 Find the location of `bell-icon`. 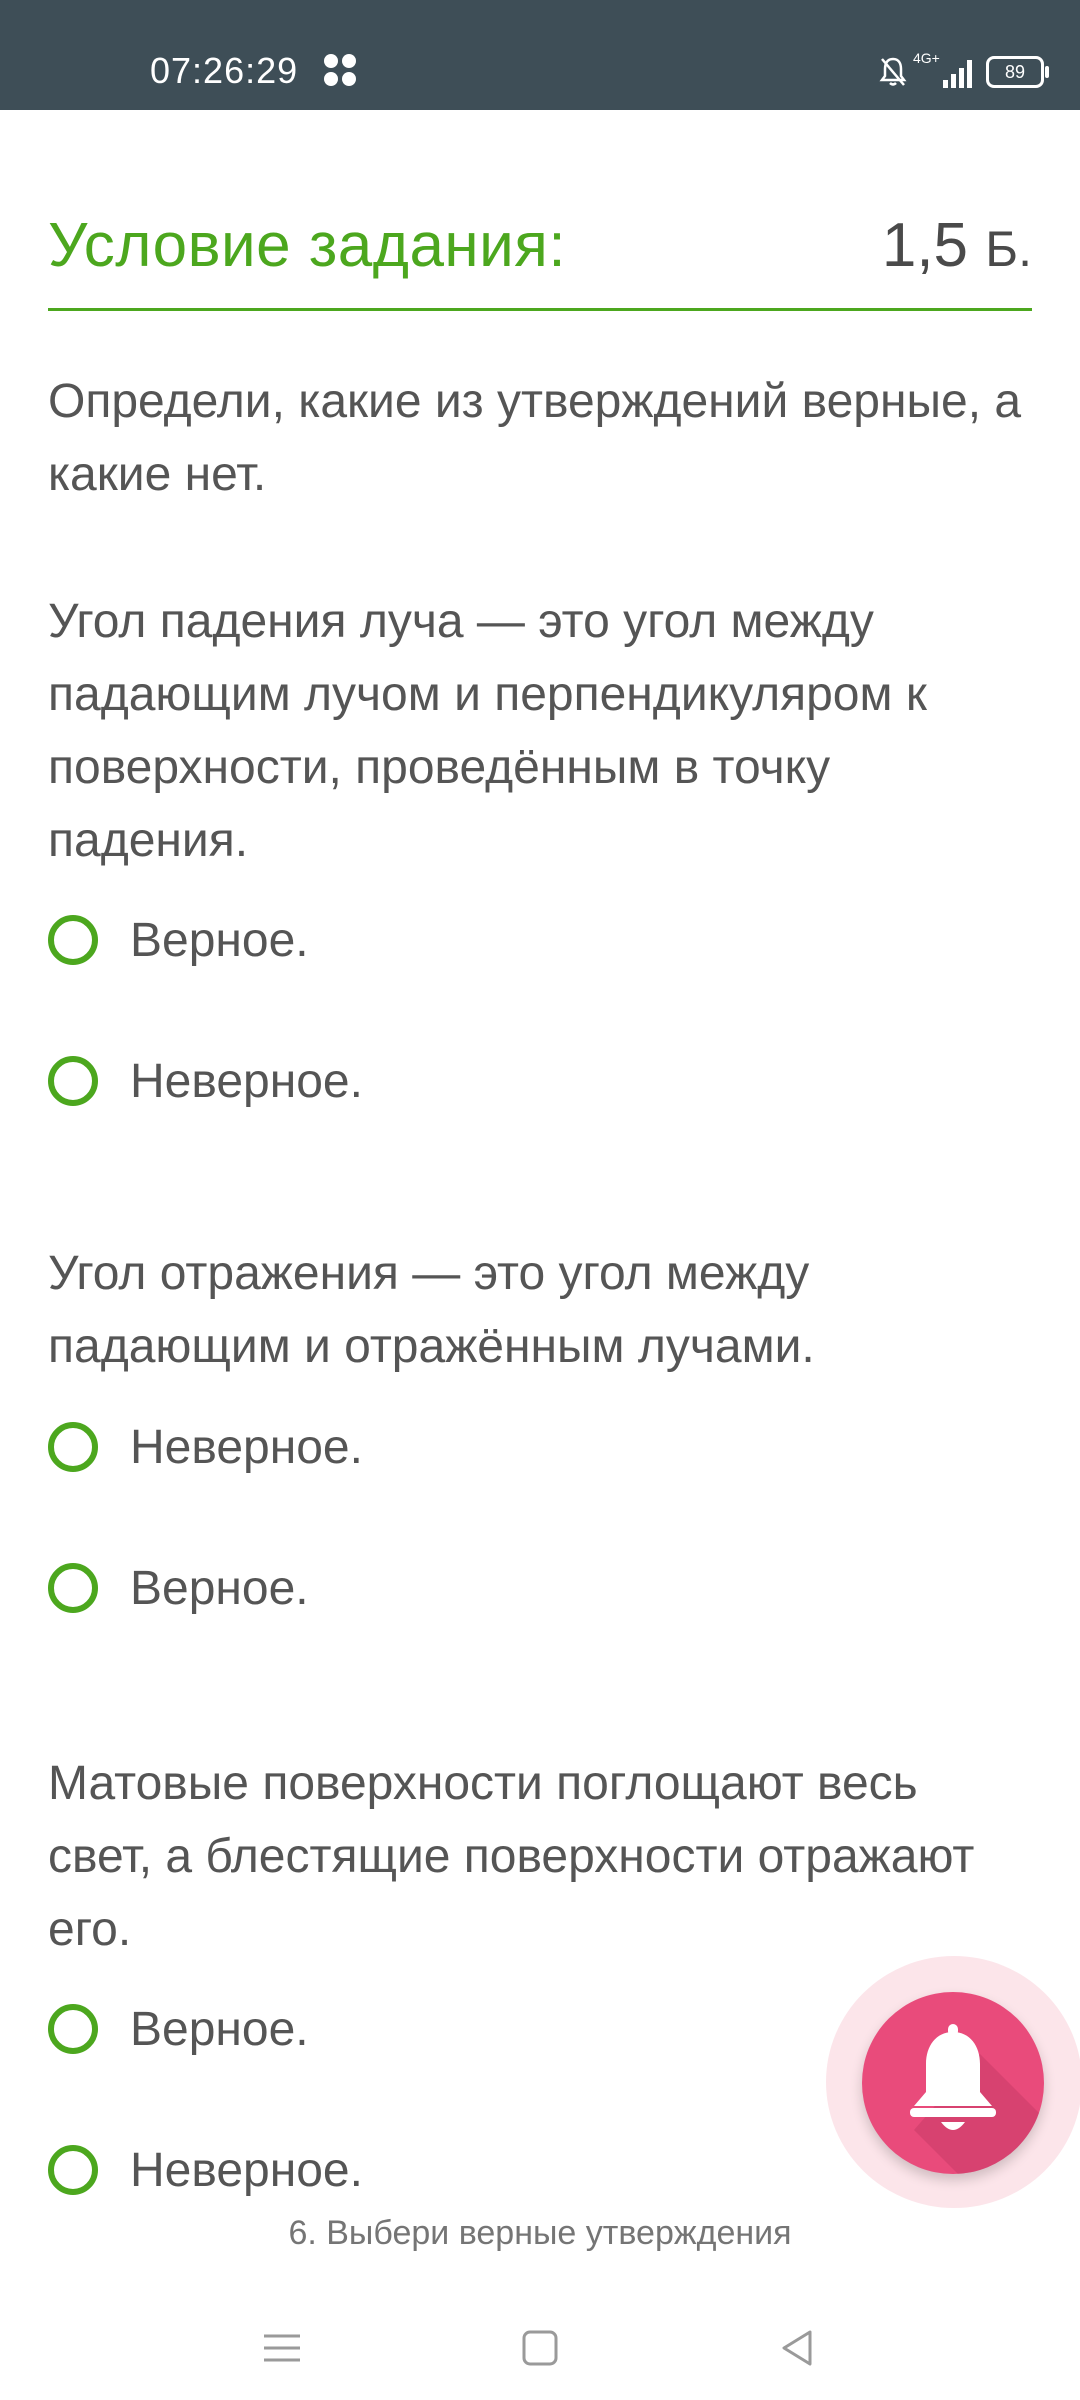

bell-icon is located at coordinates (977, 2099).